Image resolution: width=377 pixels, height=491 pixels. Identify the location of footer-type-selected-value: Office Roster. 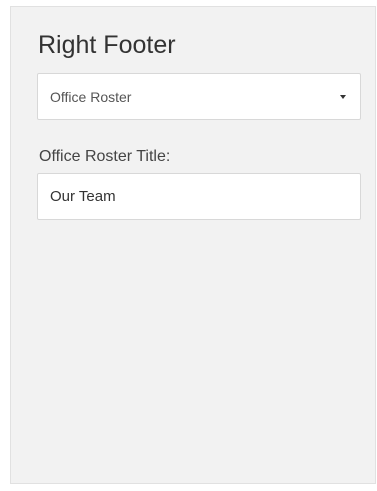
(91, 97).